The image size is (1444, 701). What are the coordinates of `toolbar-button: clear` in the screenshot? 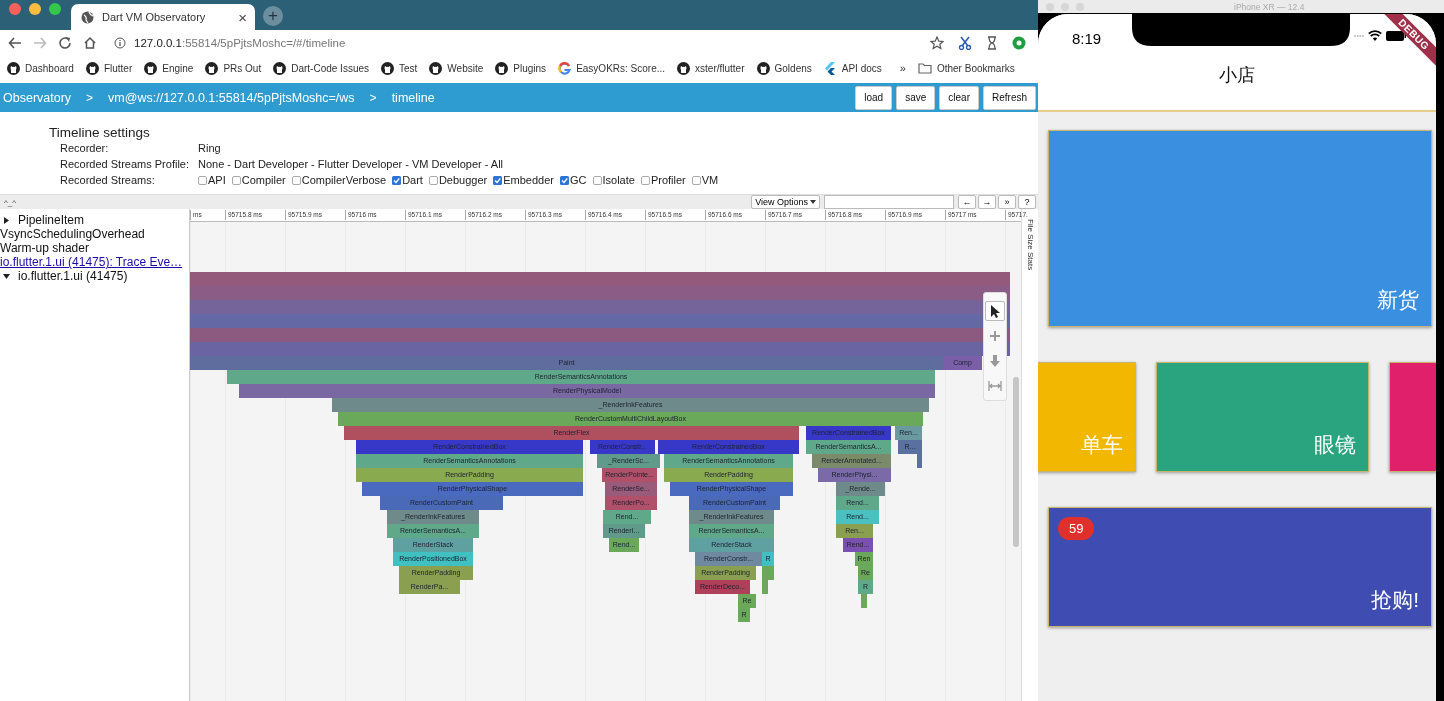 It's located at (959, 97).